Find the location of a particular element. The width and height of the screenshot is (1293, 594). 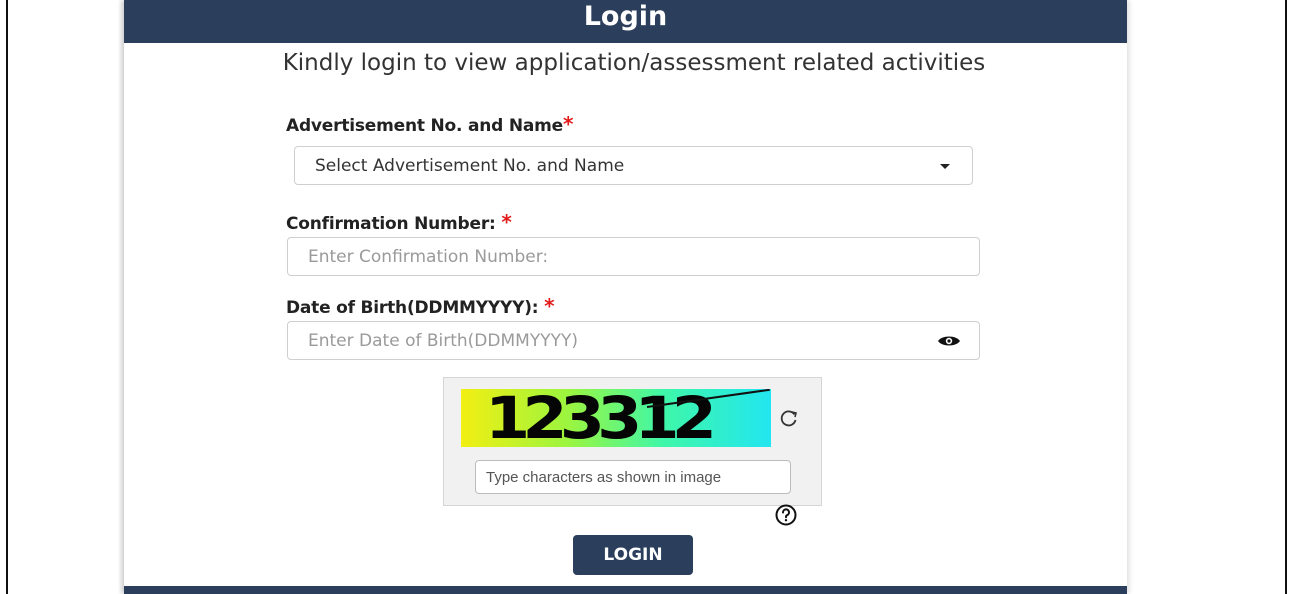

login-header: Login is located at coordinates (625, 21).